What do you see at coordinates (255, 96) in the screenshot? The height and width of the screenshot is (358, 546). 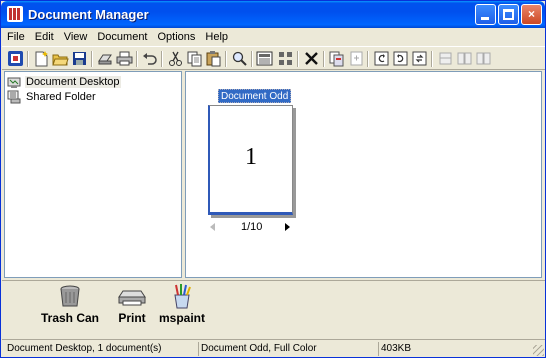 I see `document-title: Document Odd` at bounding box center [255, 96].